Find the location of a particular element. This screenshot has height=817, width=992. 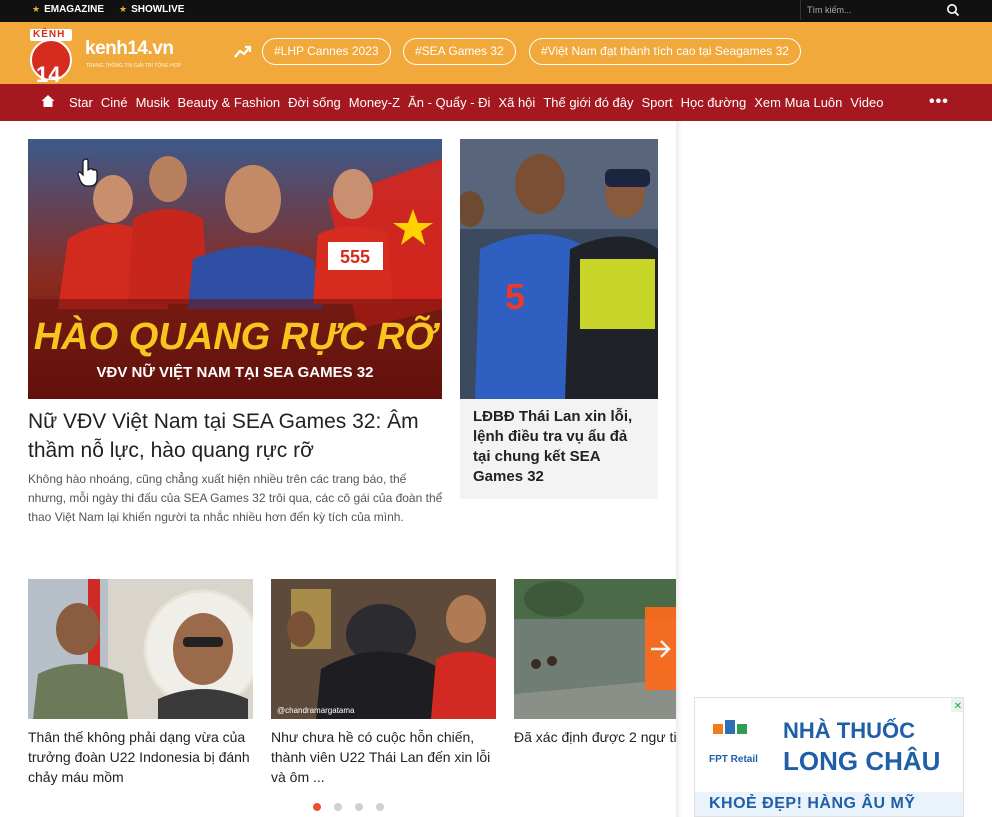

hand-cursor-icon is located at coordinates (87, 172).